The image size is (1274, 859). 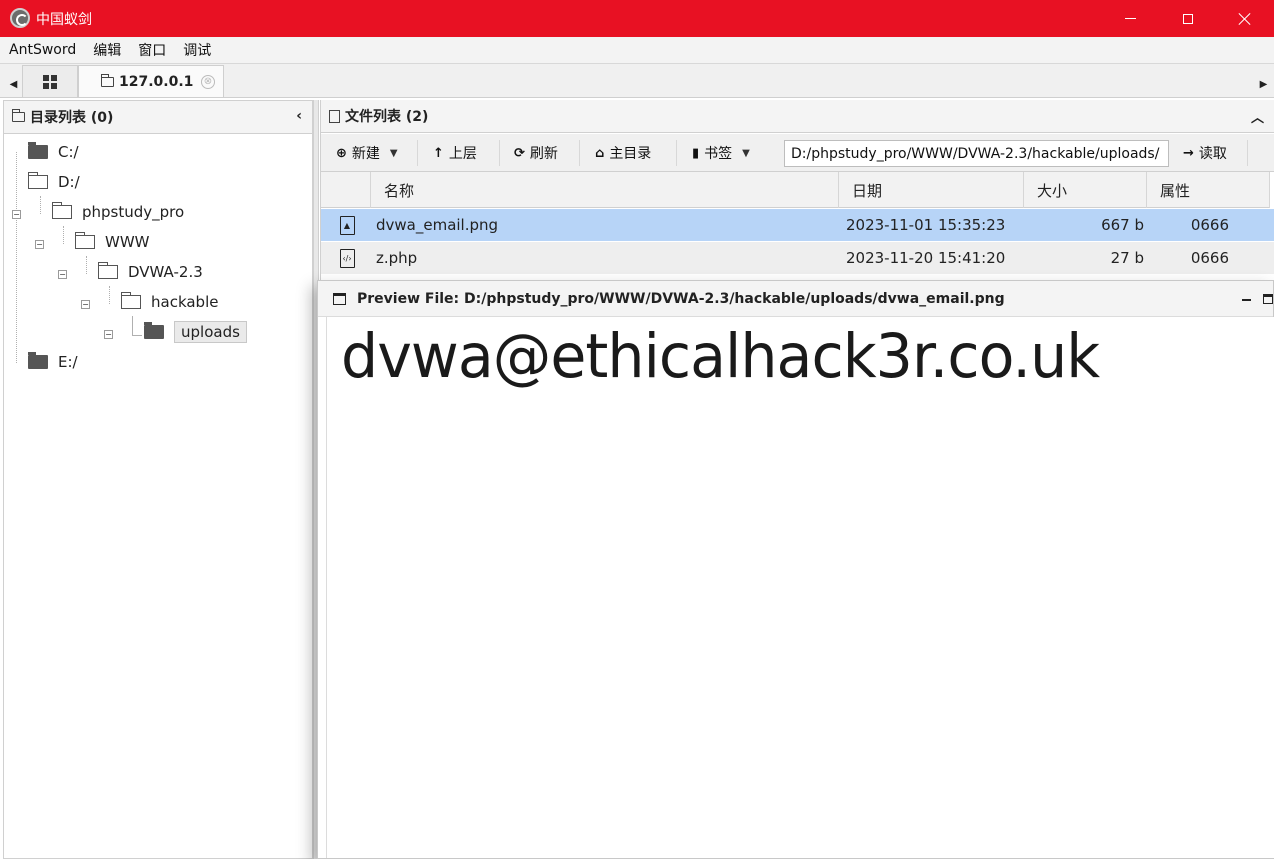 I want to click on tree-item-label: C:/, so click(x=68, y=152).